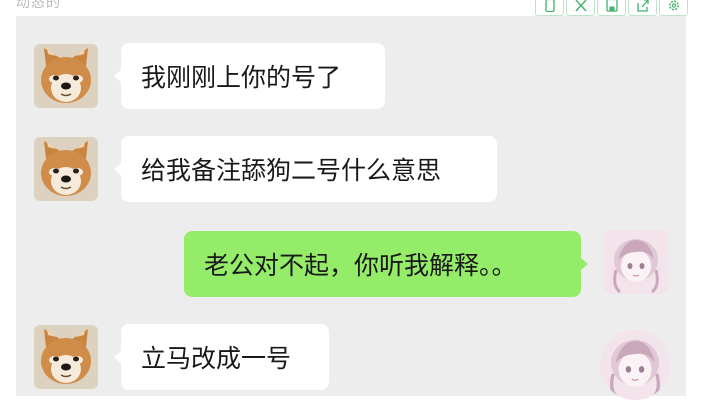  I want to click on toolbar, so click(610, 8).